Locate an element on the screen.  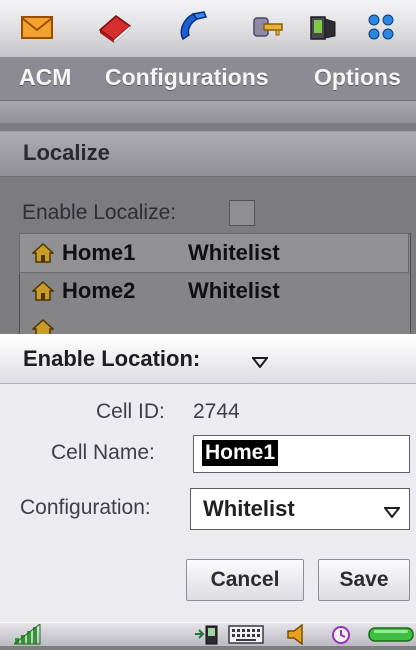
menu-bar: ACM Configurations Options is located at coordinates (208, 79).